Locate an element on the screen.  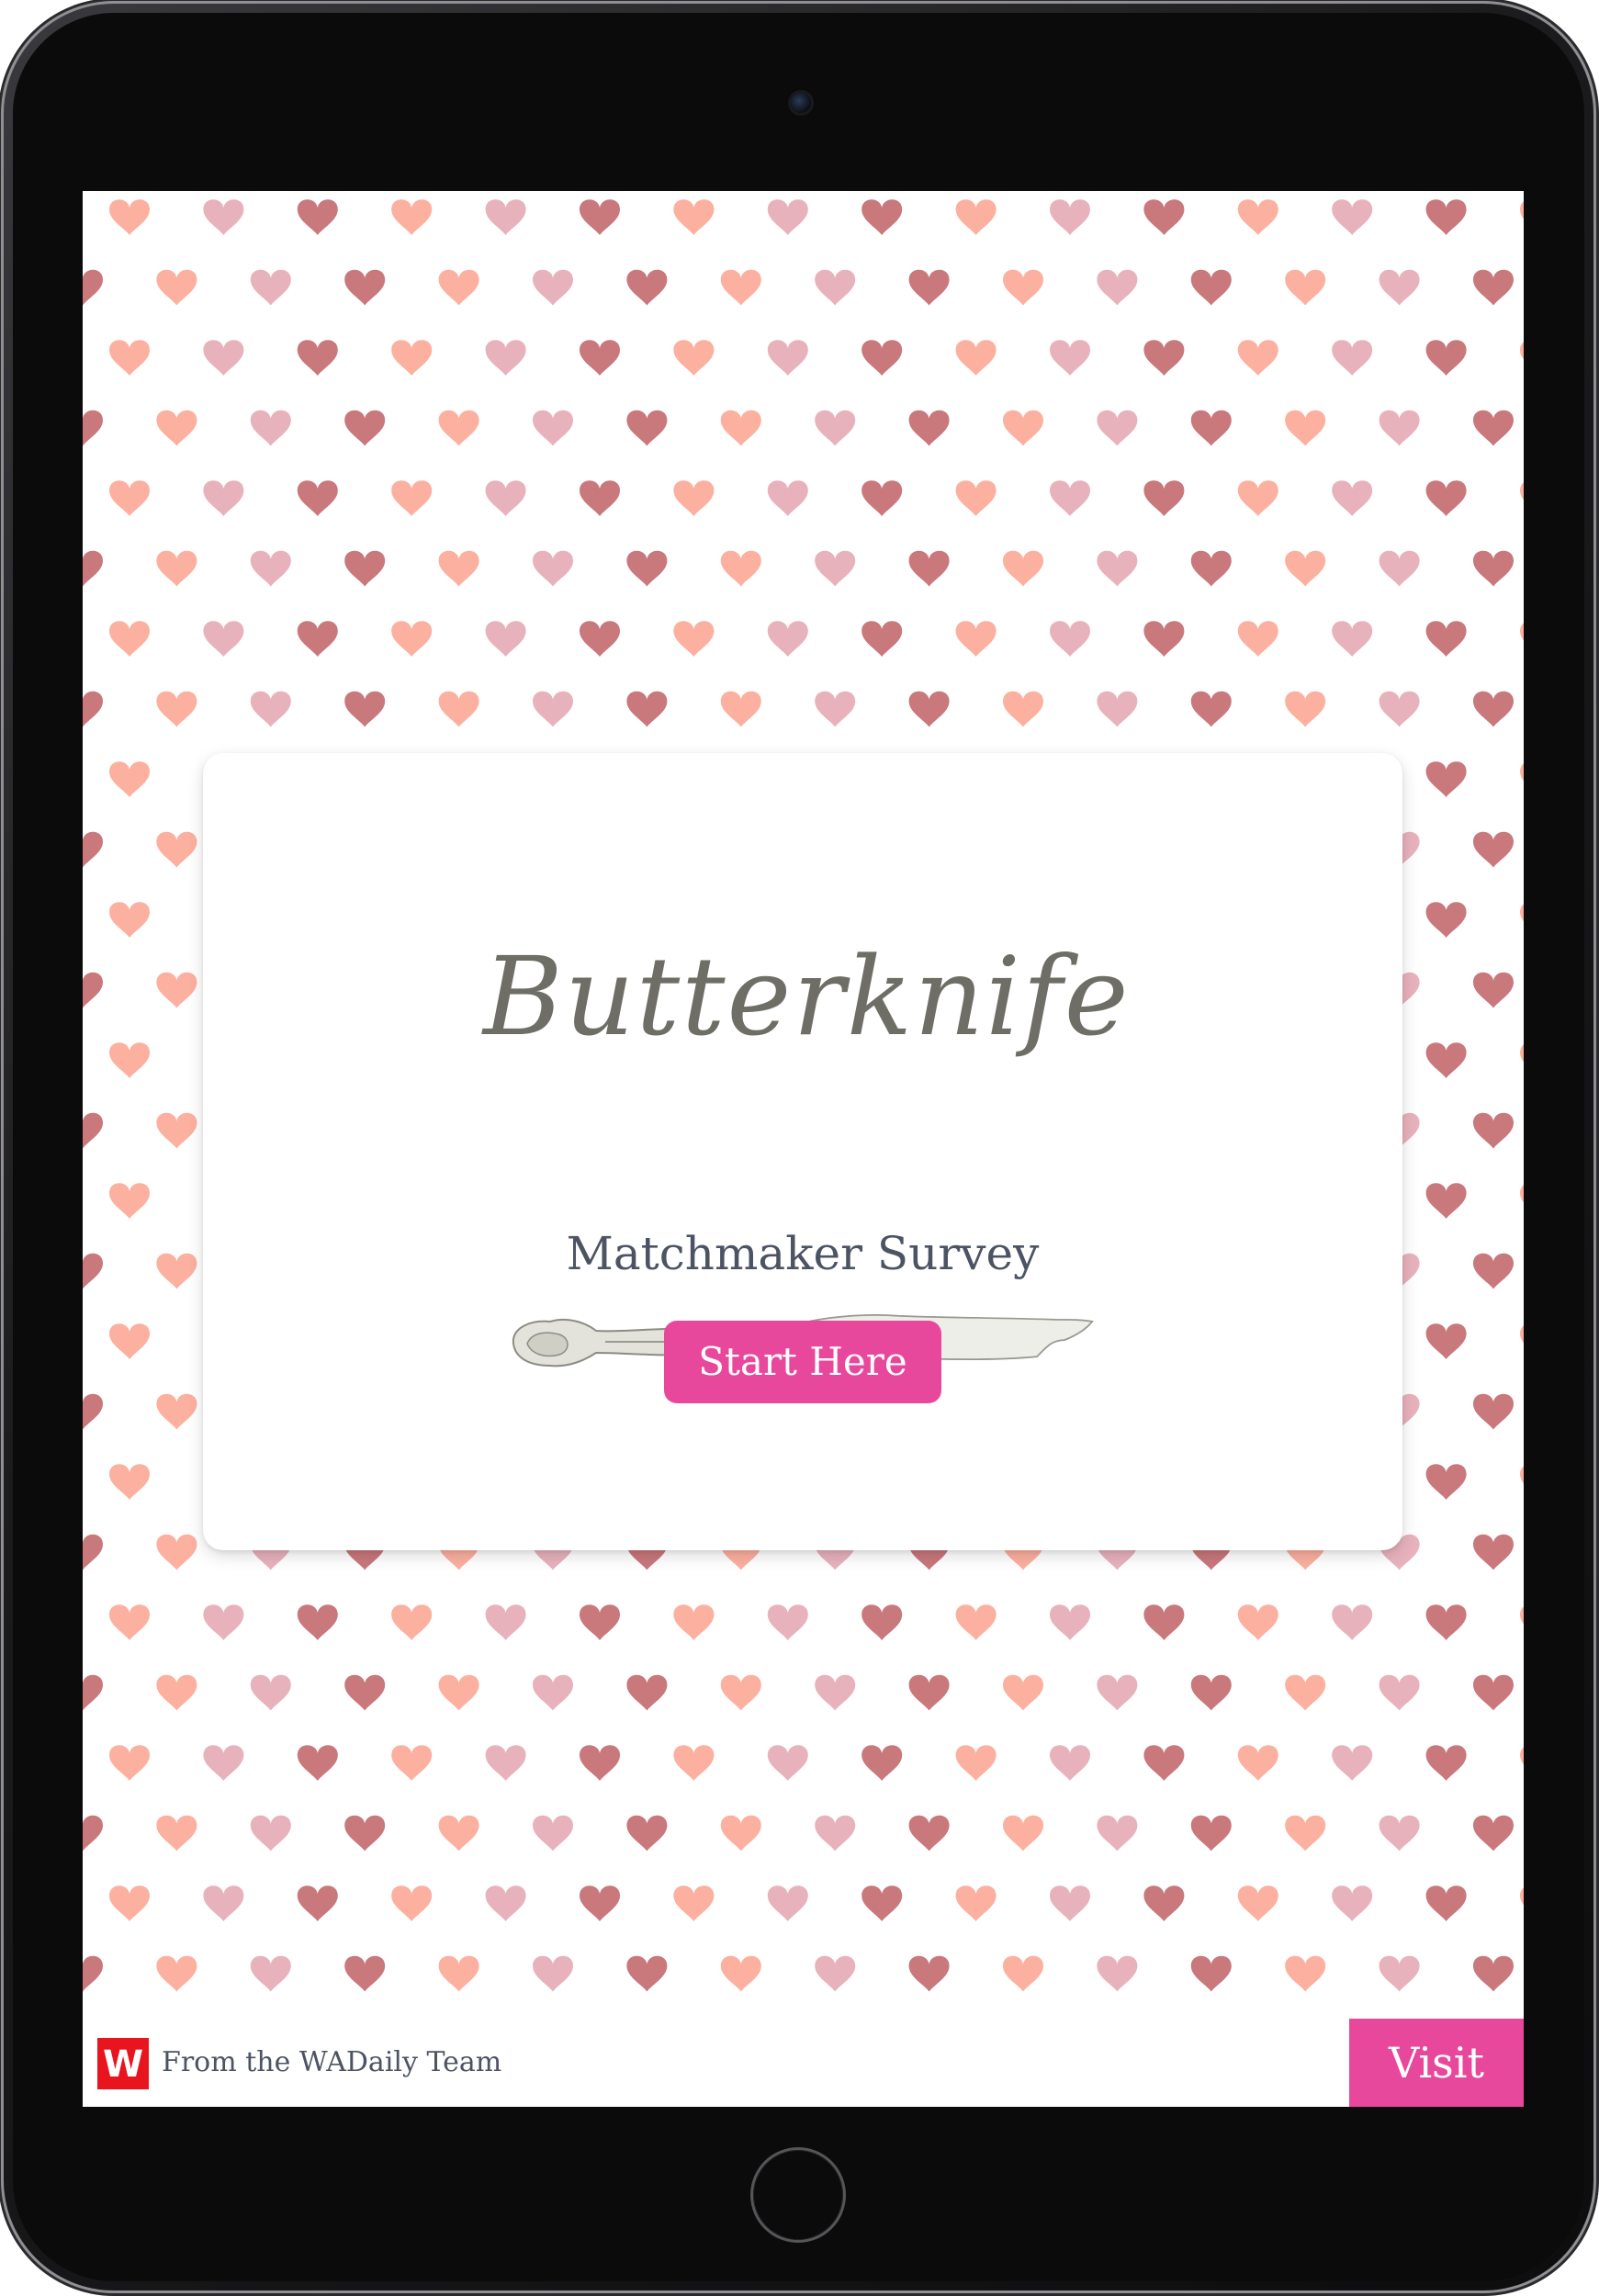
visit-button: Visit is located at coordinates (1436, 2063).